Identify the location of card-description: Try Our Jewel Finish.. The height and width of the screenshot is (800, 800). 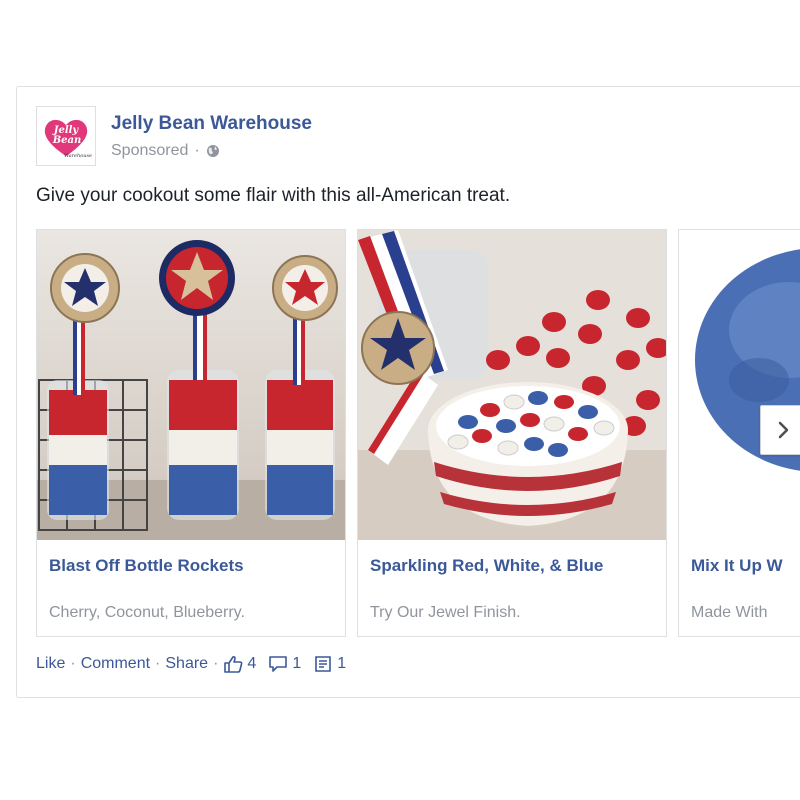
(445, 612).